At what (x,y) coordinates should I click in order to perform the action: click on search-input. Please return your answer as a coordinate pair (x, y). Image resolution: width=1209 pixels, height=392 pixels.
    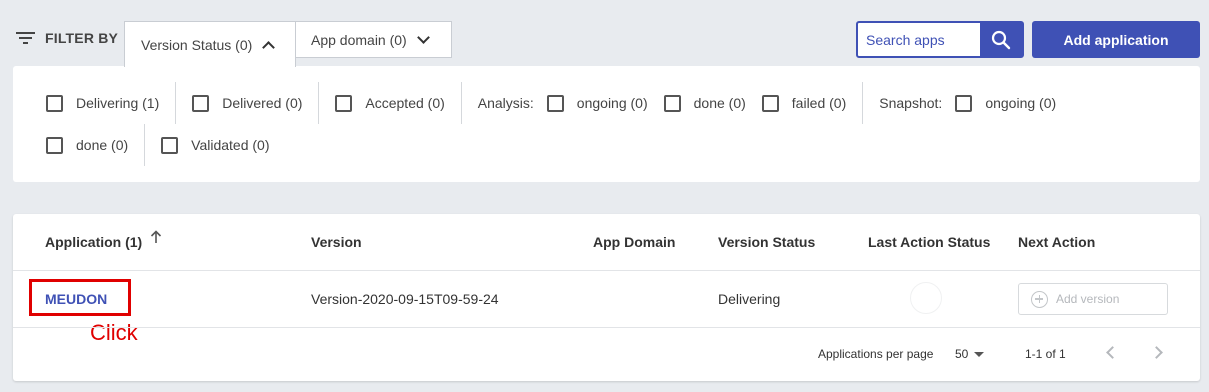
    Looking at the image, I should click on (919, 39).